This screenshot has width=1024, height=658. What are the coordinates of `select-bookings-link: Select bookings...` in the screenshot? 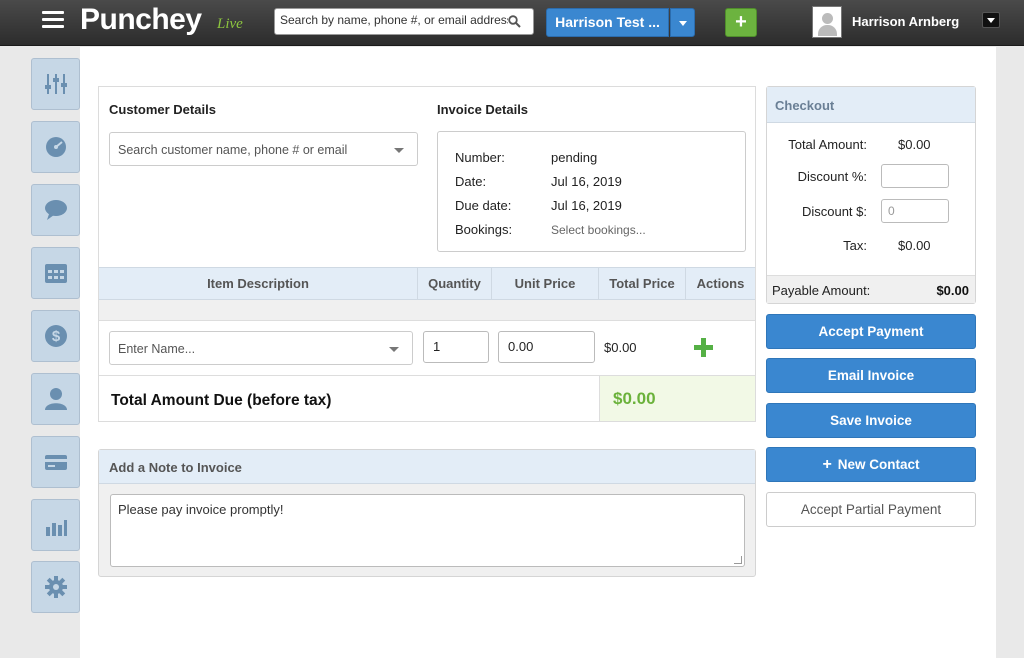 It's located at (598, 230).